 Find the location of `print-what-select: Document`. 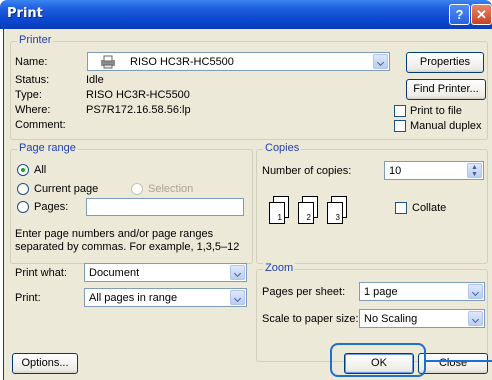

print-what-select: Document is located at coordinates (165, 272).